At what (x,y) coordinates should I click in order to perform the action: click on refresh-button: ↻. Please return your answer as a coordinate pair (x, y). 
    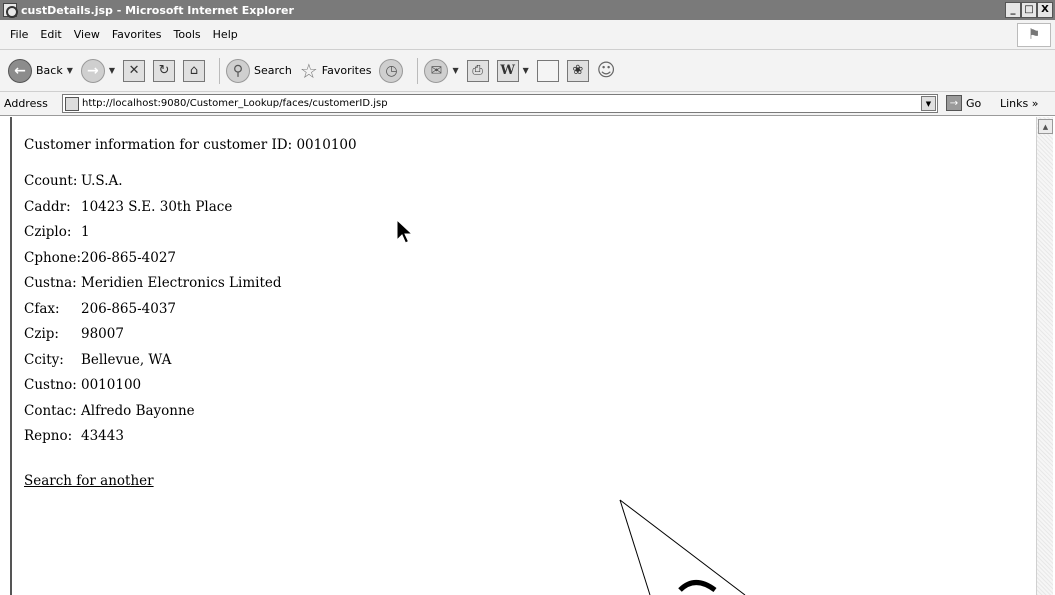
    Looking at the image, I should click on (164, 70).